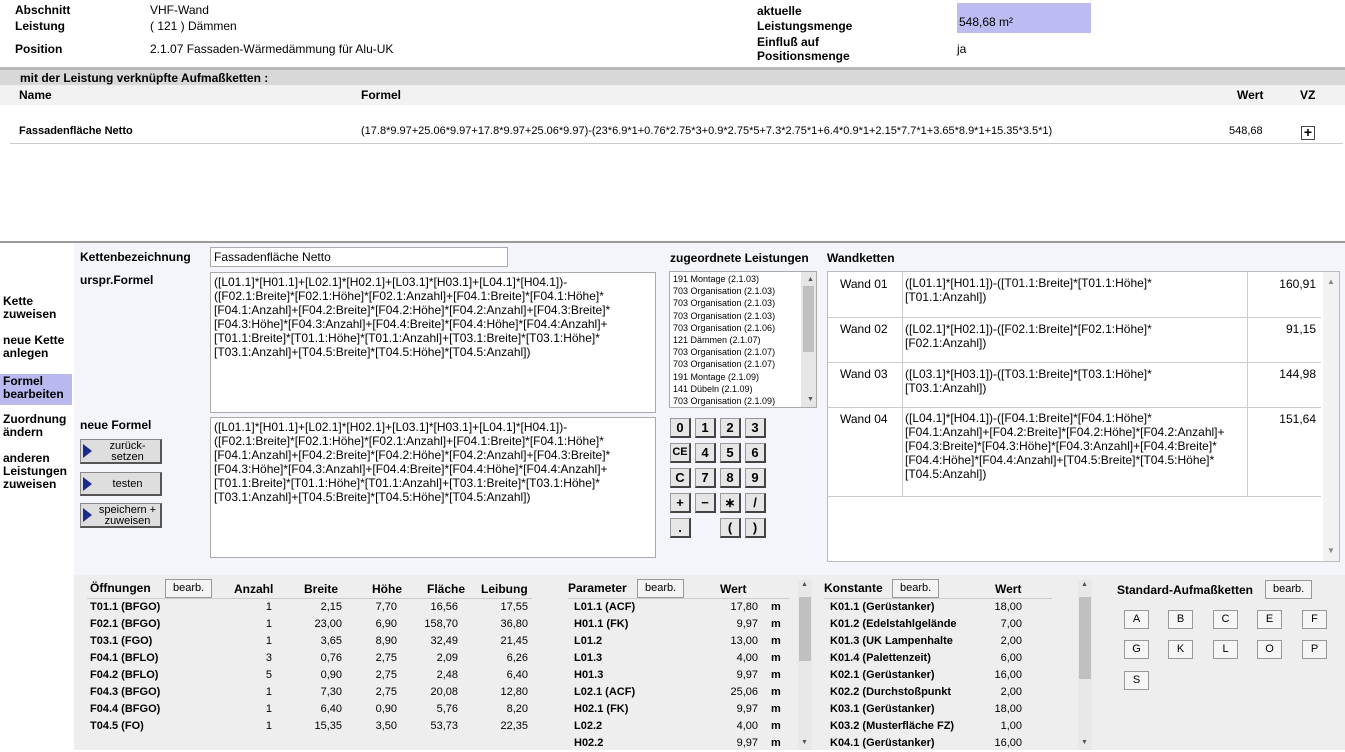  I want to click on wandketten-scrollbar: ▲ ▼, so click(1331, 416).